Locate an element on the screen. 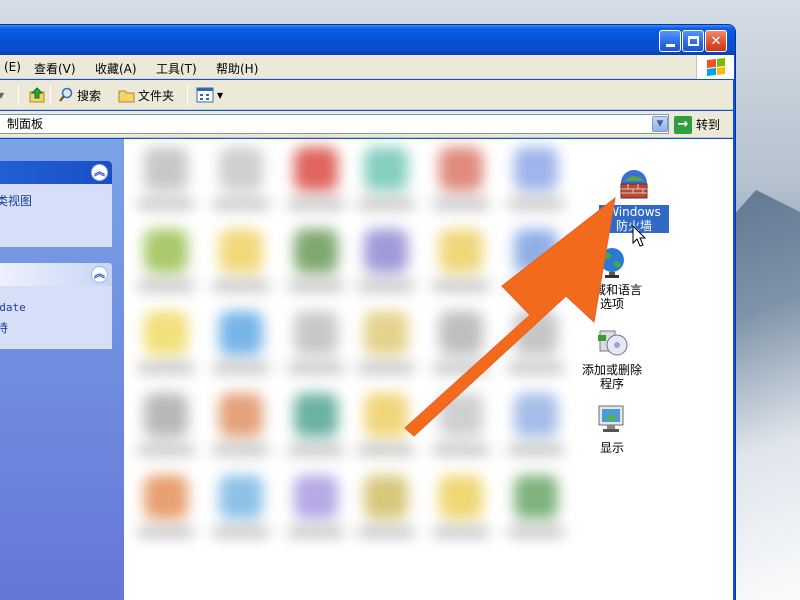  help-and-support-link: 支持 is located at coordinates (54, 328).